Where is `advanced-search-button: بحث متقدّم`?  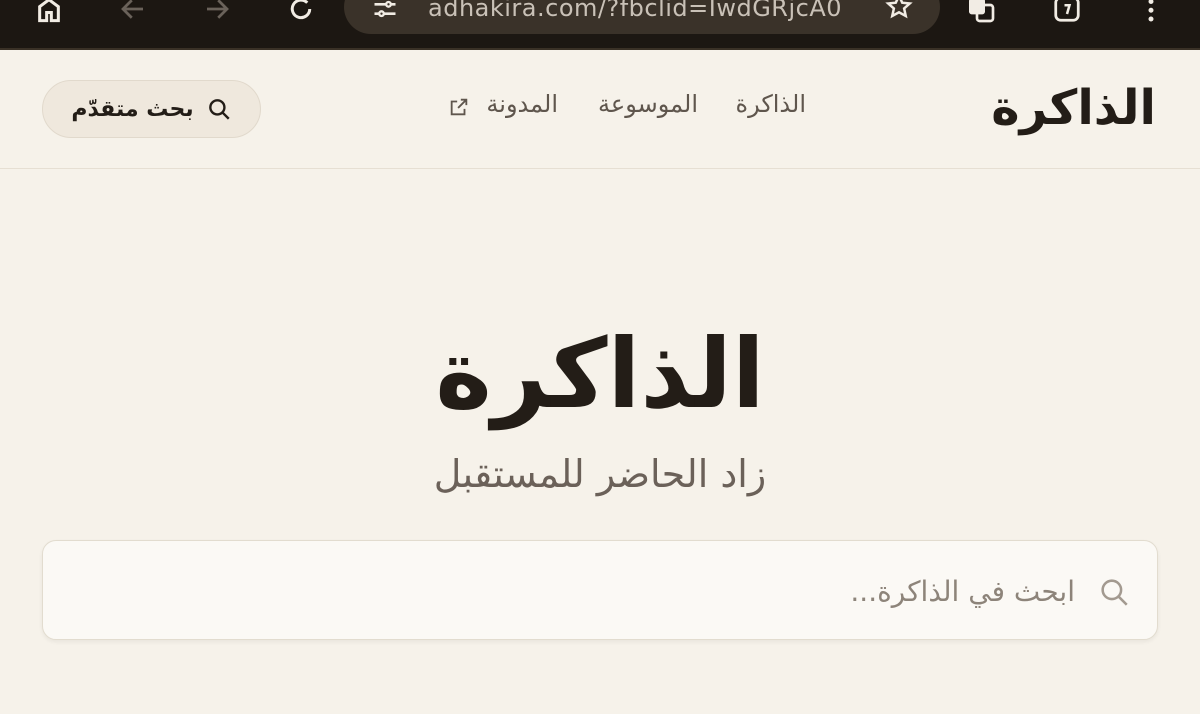 advanced-search-button: بحث متقدّم is located at coordinates (151, 109).